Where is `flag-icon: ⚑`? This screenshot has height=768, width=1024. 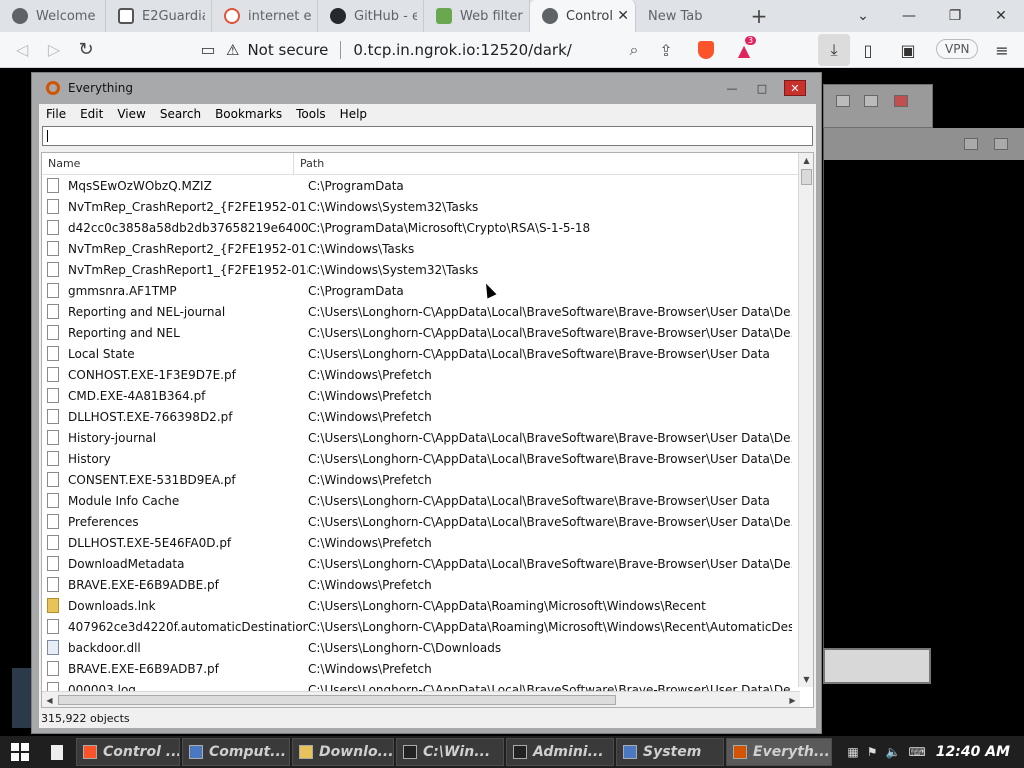
flag-icon: ⚑ is located at coordinates (872, 752).